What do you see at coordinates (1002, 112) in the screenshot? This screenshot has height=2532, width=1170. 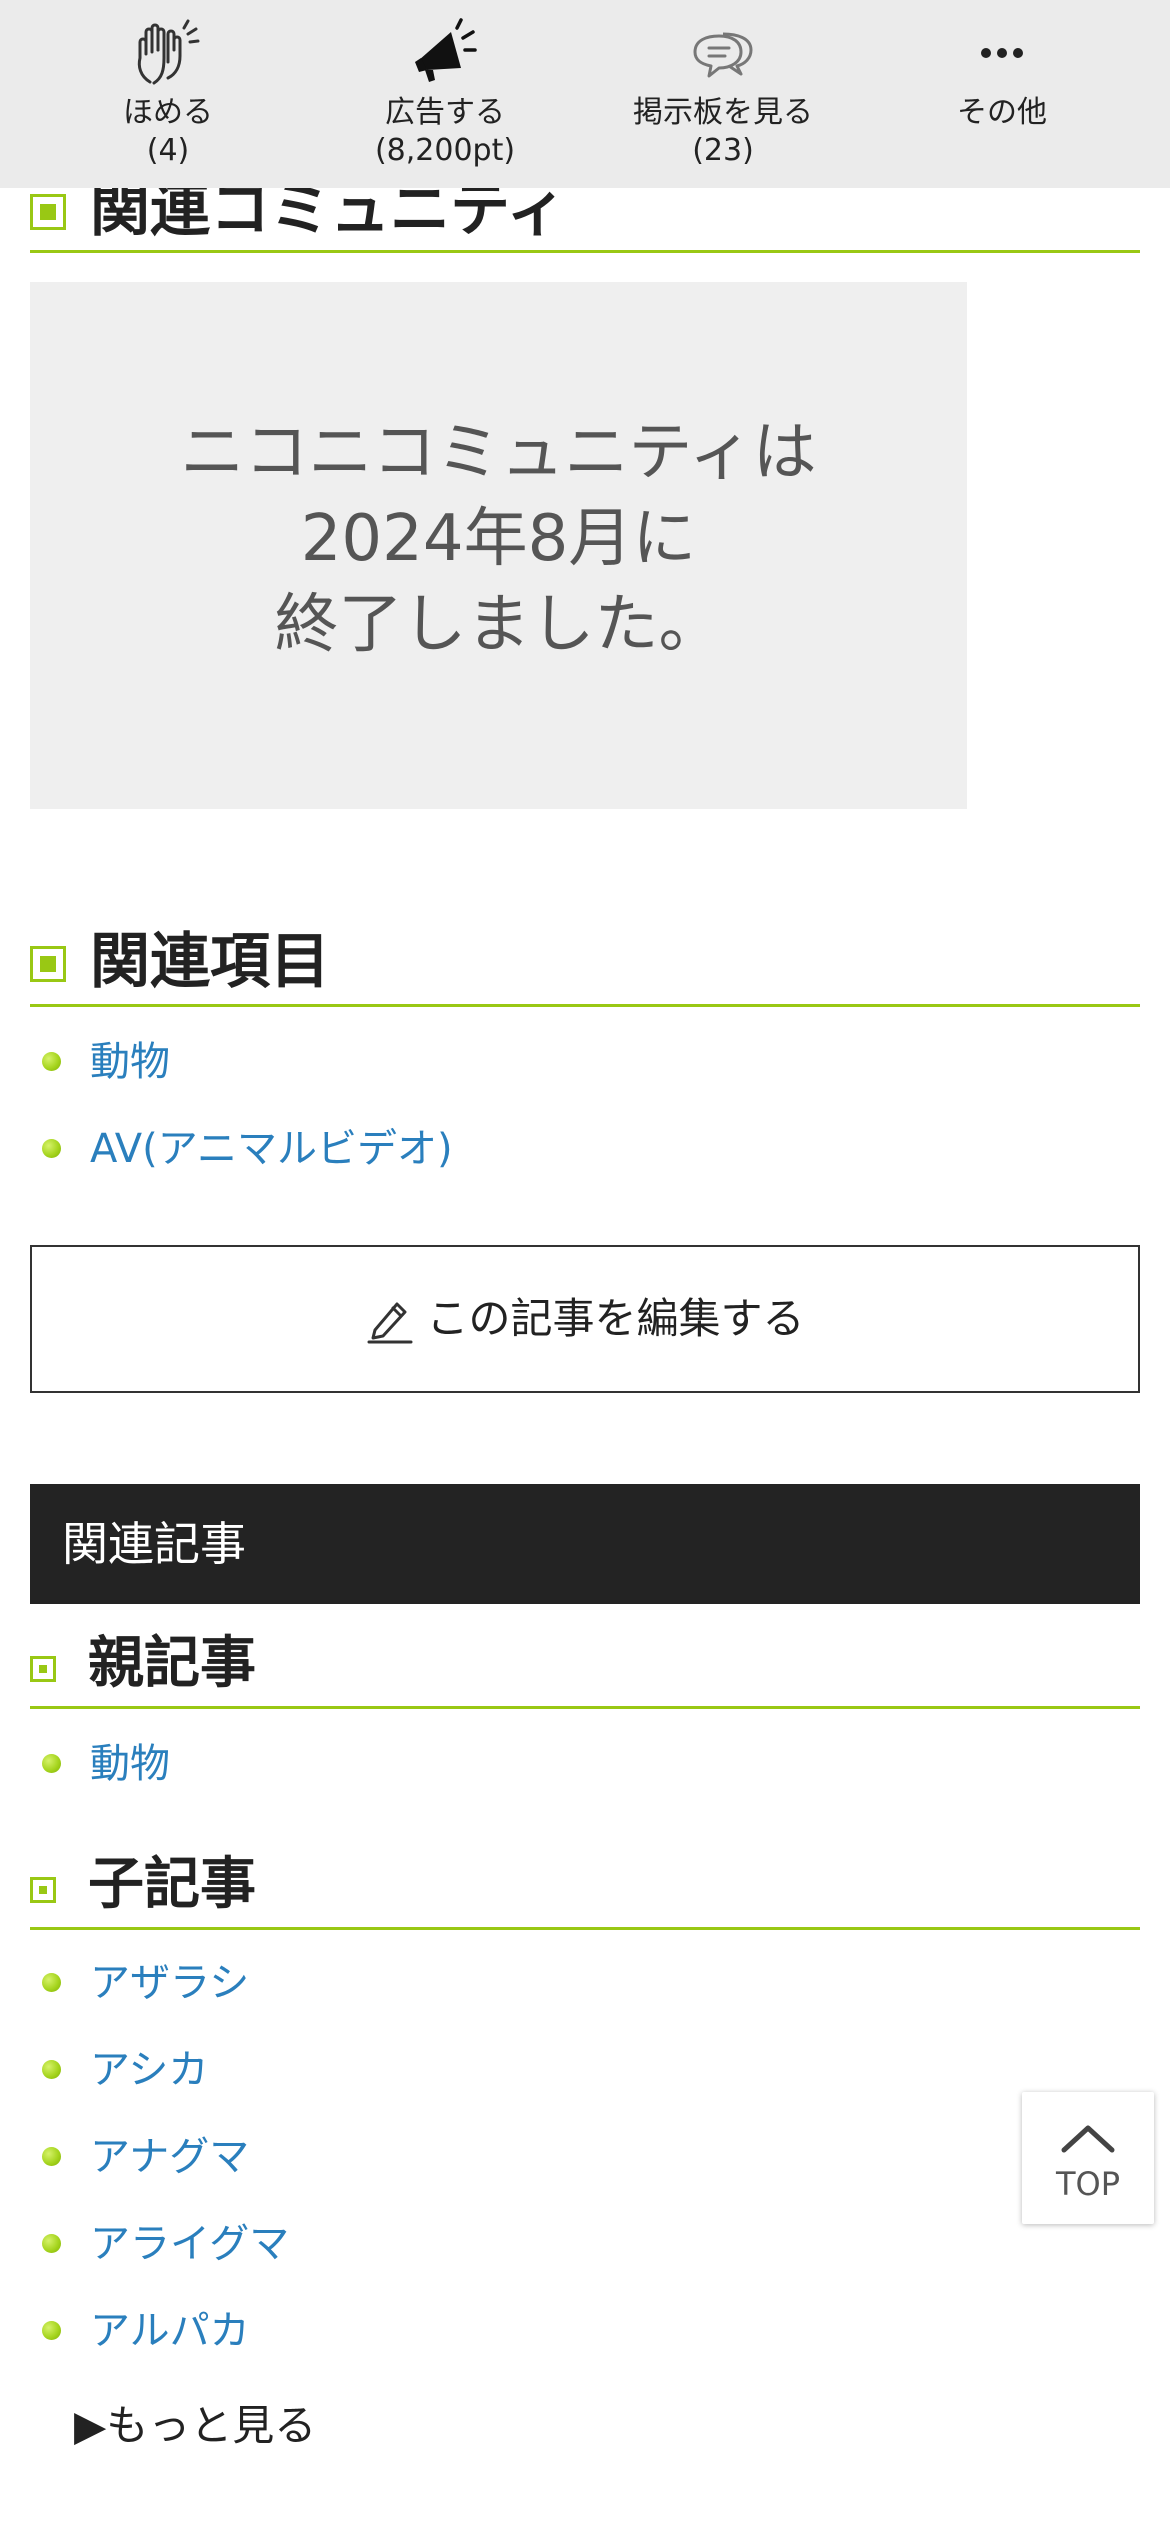 I see `more-menu-label: その他` at bounding box center [1002, 112].